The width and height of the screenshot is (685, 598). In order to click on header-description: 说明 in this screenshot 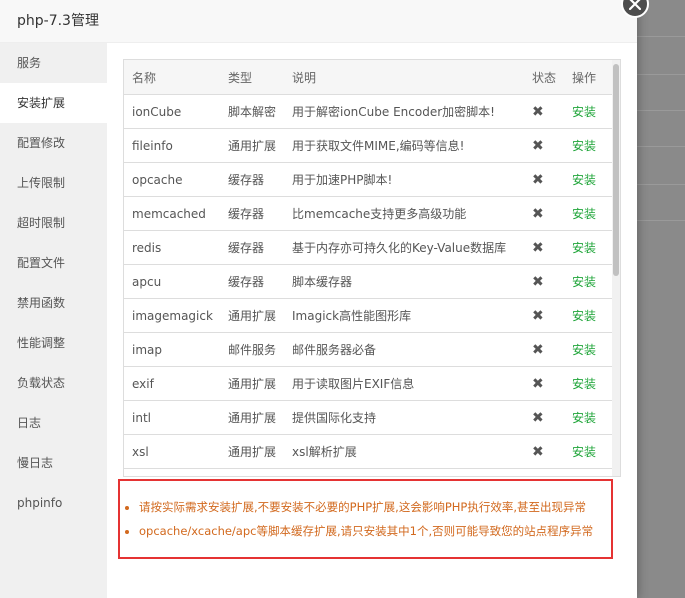, I will do `click(404, 77)`.